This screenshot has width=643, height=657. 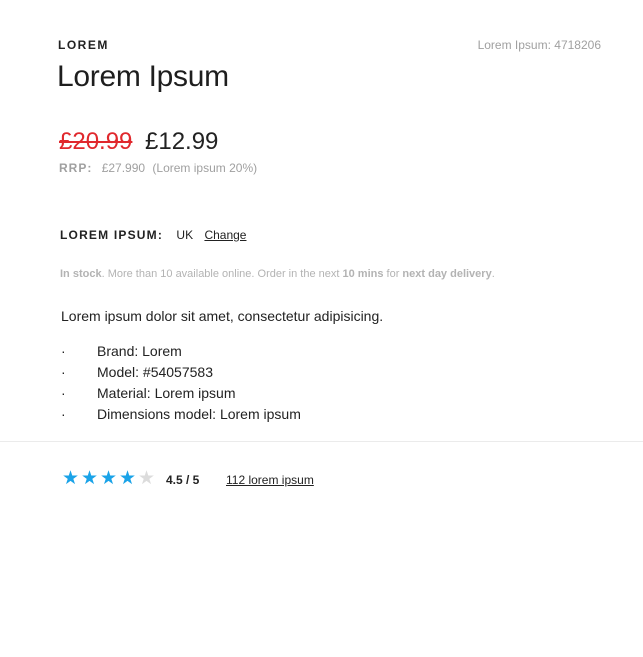 I want to click on change-country-link: Change, so click(x=225, y=235).